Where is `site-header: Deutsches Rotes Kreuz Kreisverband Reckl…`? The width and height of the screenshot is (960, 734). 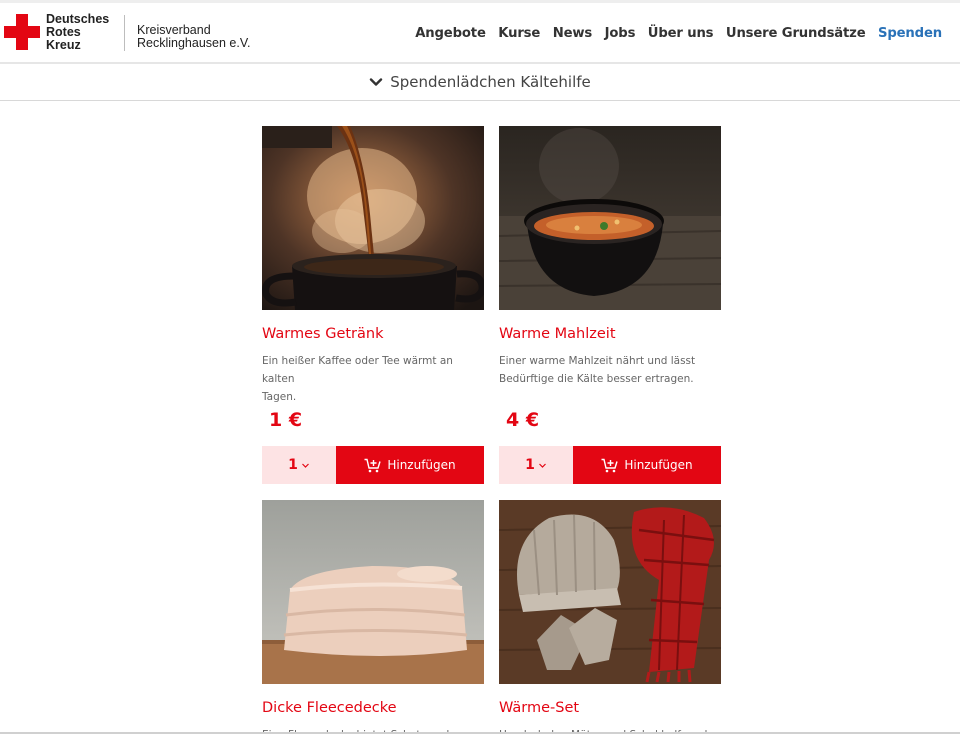
site-header: Deutsches Rotes Kreuz Kreisverband Reckl… is located at coordinates (480, 33).